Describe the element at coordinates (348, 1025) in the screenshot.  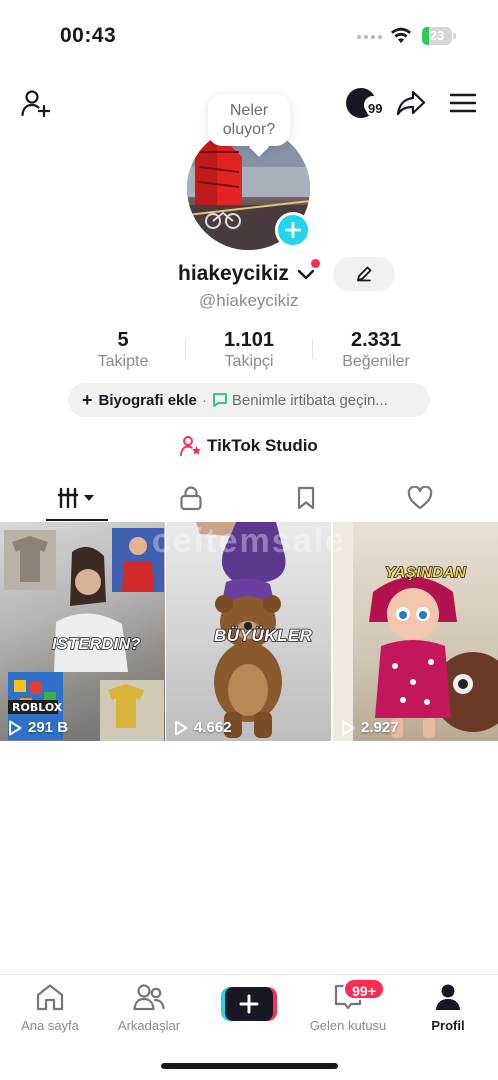
I see `nav-inbox-label: Gelen kutusu` at that location.